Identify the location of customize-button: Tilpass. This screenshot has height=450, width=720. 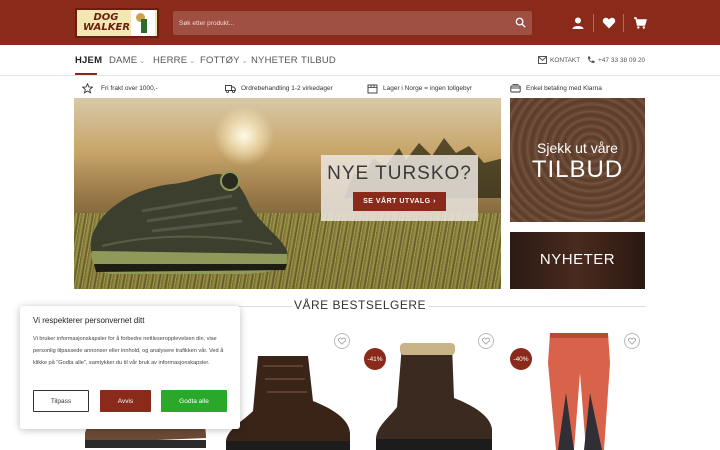
(61, 401).